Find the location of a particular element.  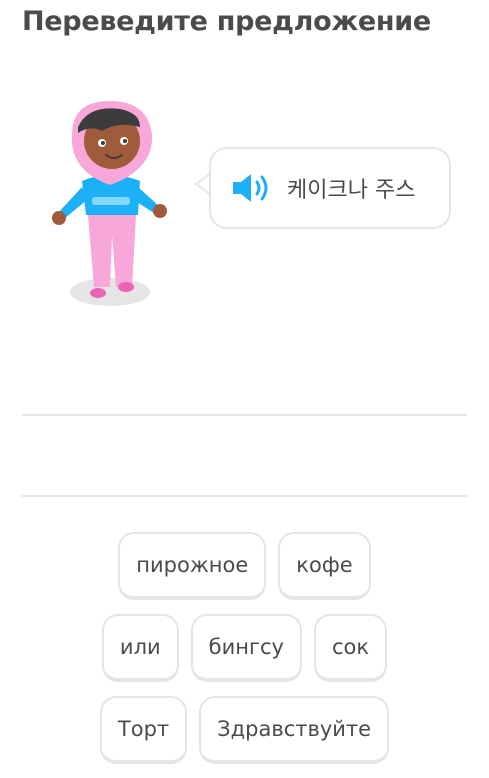

speech-bubble: 케이크나 주스 is located at coordinates (330, 188).